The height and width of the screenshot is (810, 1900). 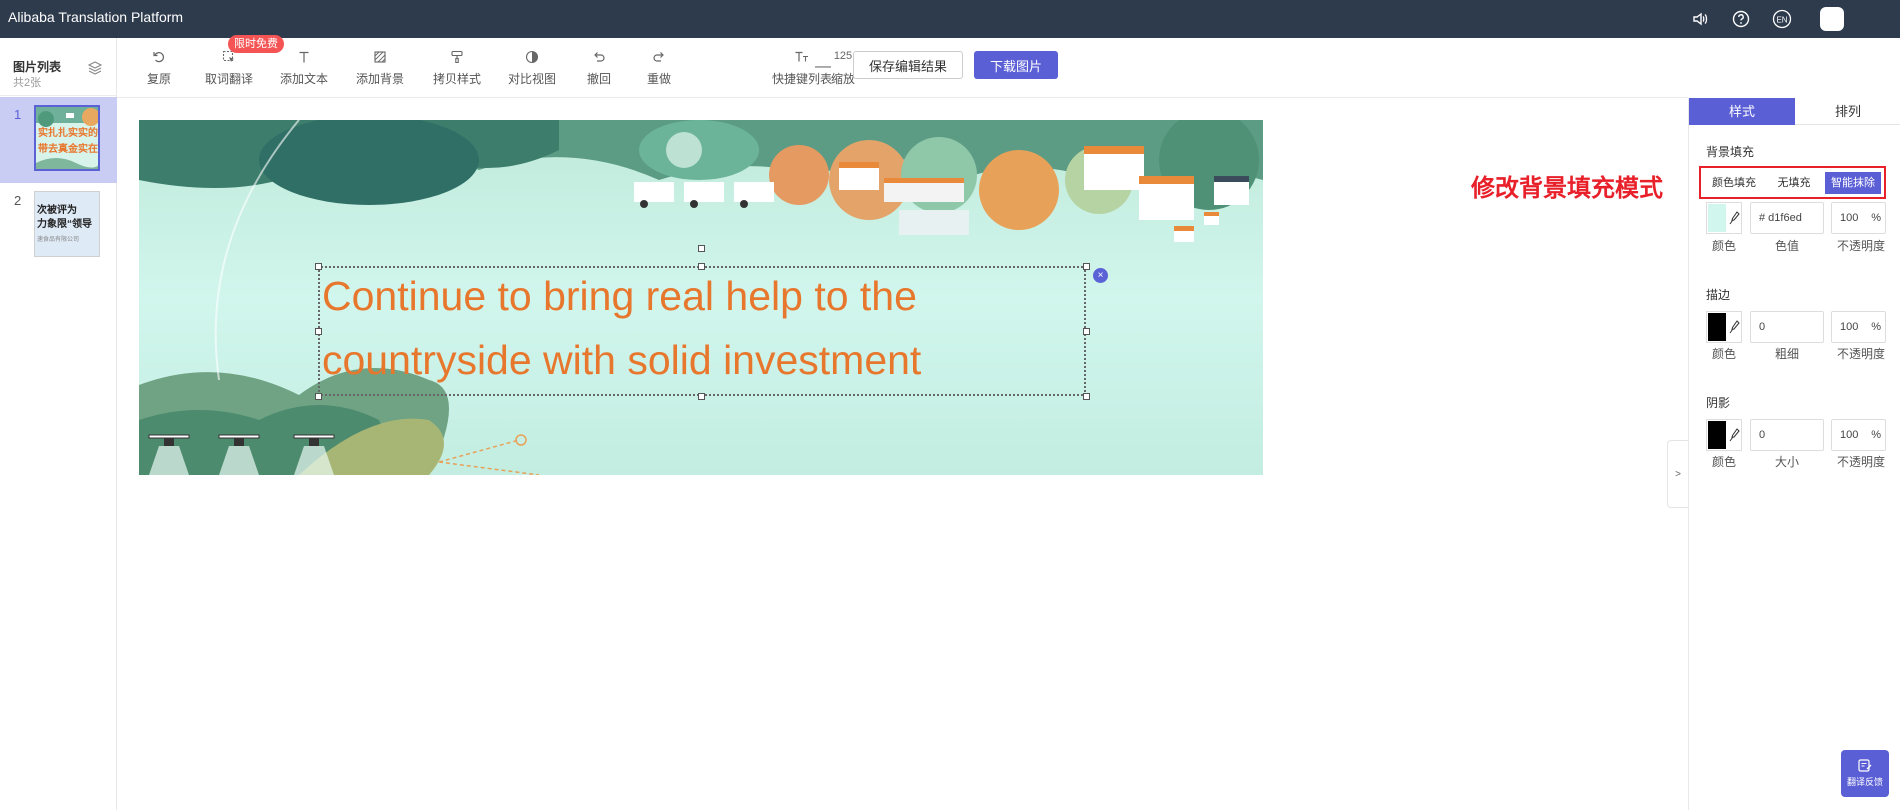 What do you see at coordinates (1858, 327) in the screenshot?
I see `stroke-opacity-input: 100 %` at bounding box center [1858, 327].